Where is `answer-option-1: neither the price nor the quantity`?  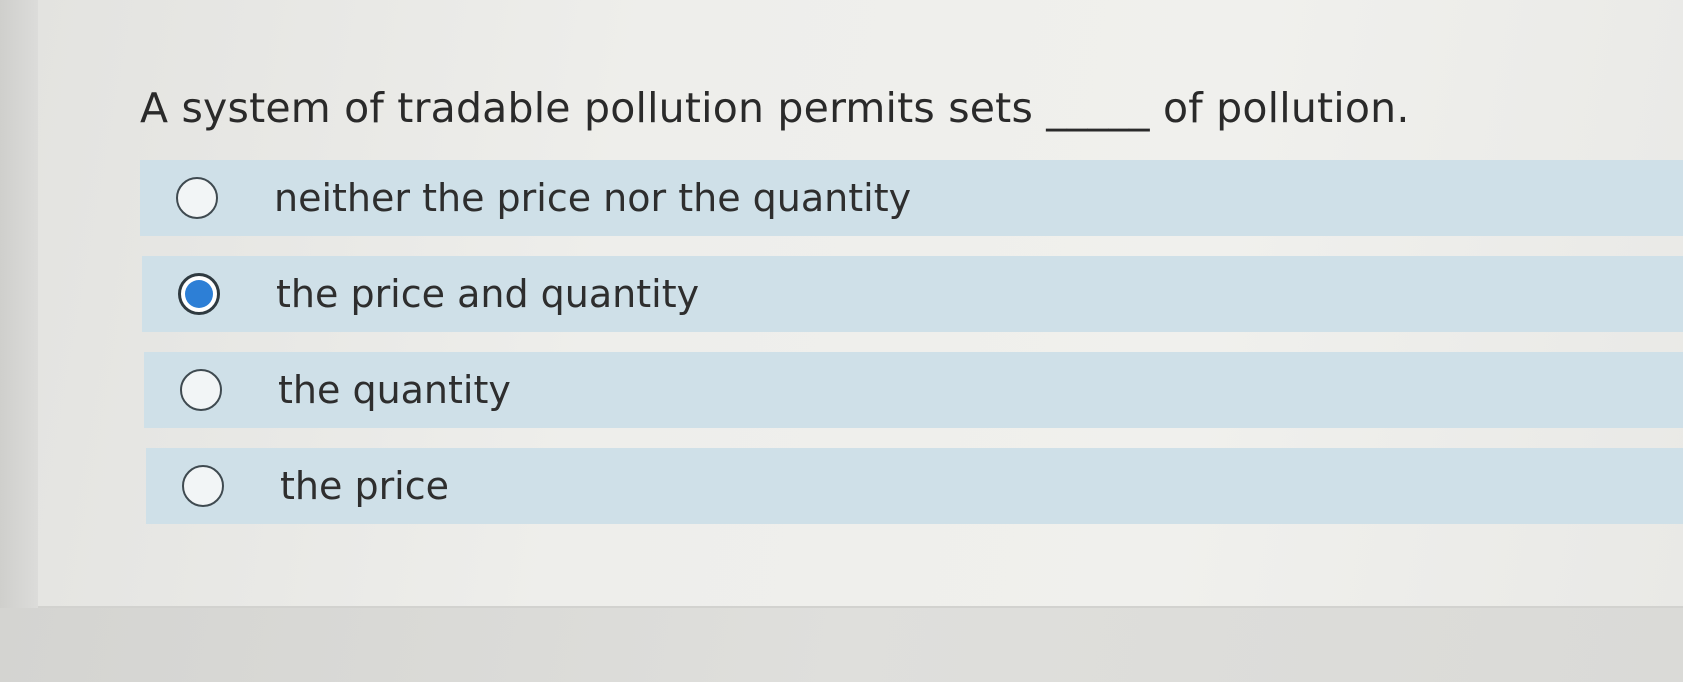 answer-option-1: neither the price nor the quantity is located at coordinates (911, 198).